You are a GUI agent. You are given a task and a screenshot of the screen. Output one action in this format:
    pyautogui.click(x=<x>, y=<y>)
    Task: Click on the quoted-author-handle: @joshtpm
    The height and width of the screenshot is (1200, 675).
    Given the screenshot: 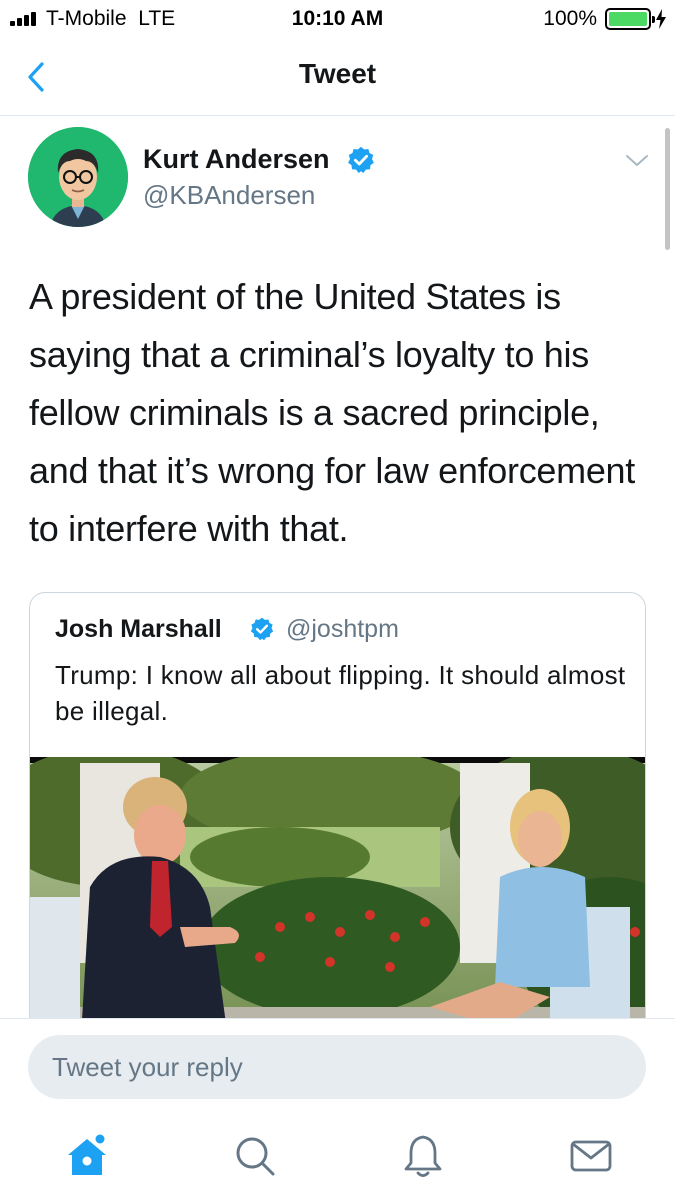 What is the action you would take?
    pyautogui.click(x=342, y=629)
    